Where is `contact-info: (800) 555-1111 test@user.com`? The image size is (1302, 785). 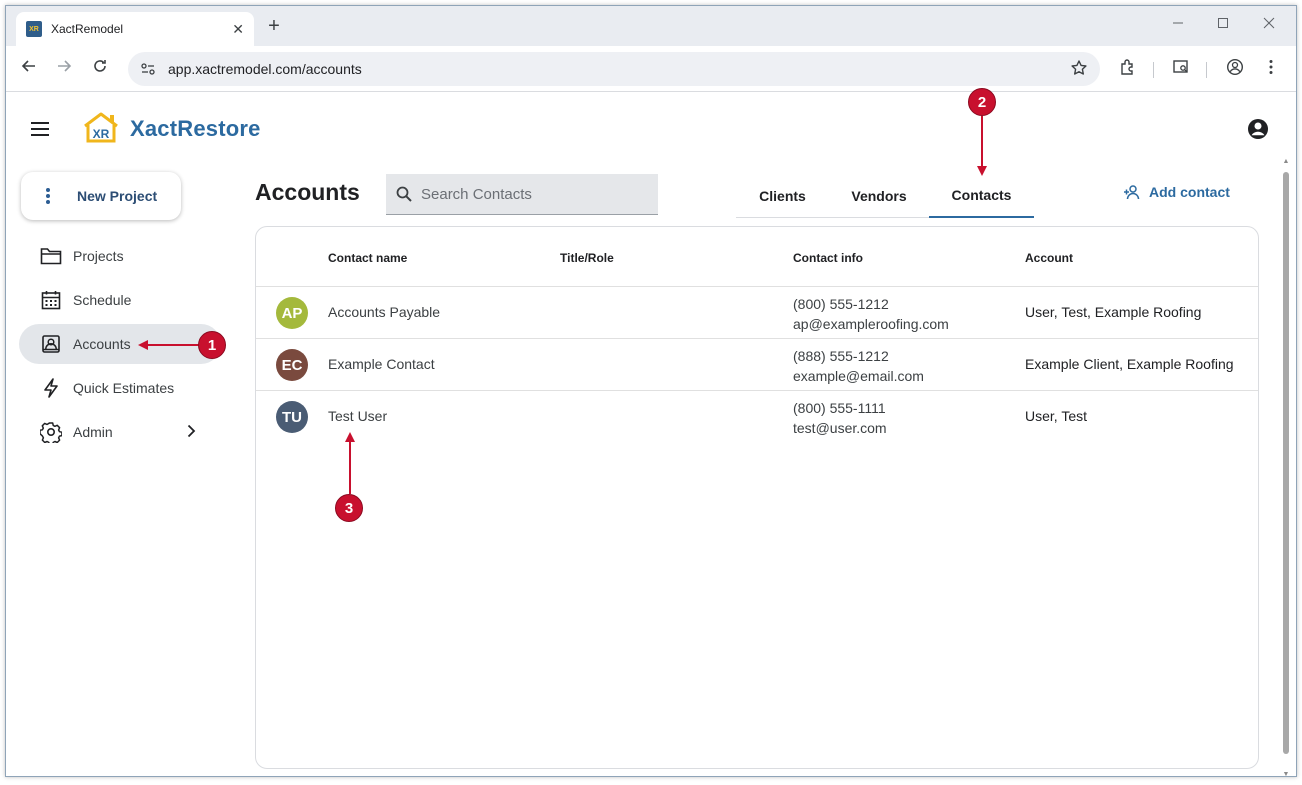
contact-info: (800) 555-1111 test@user.com is located at coordinates (840, 418).